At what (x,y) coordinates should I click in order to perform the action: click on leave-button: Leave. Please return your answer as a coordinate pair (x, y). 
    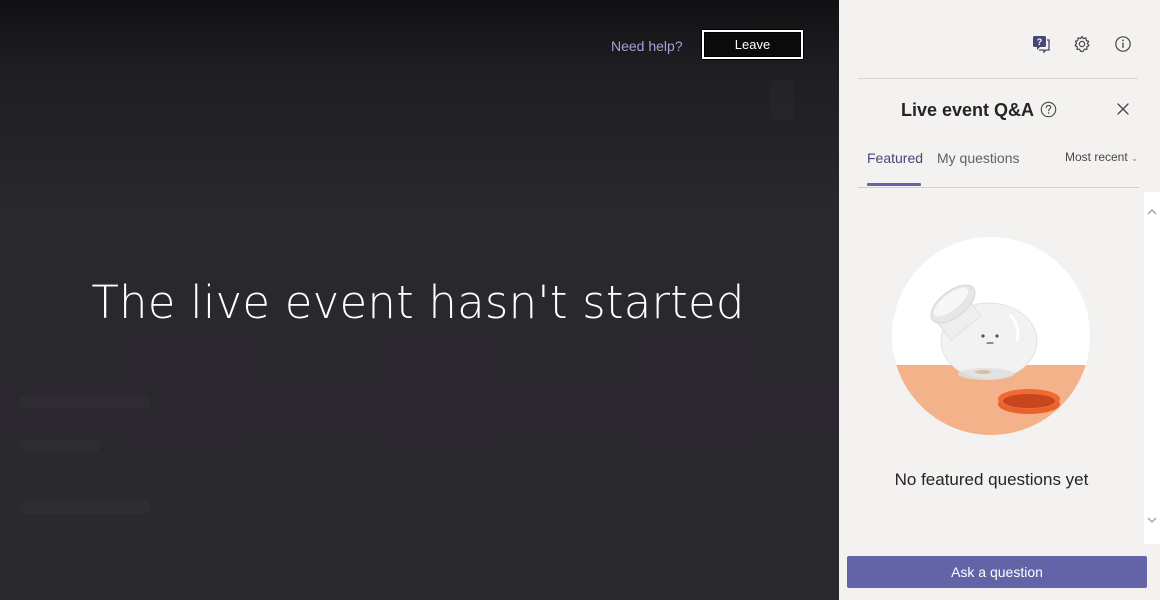
    Looking at the image, I should click on (752, 44).